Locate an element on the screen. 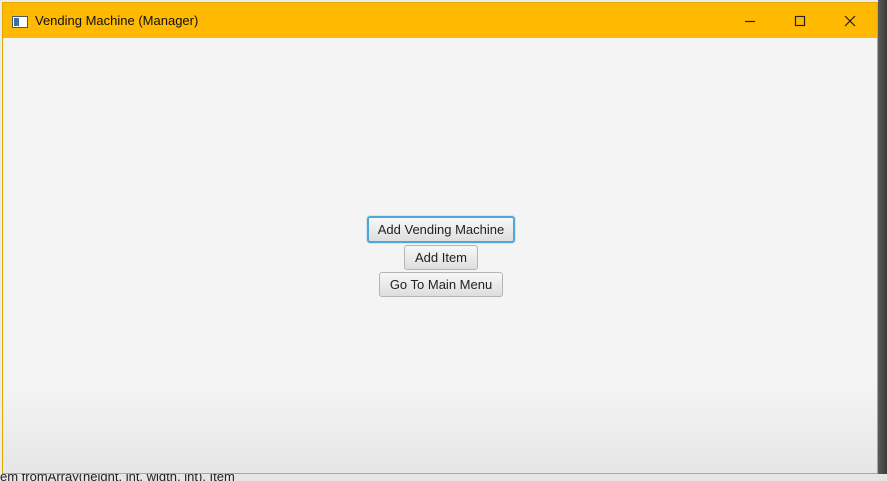 The image size is (887, 481). window-title: Vending Machine (Manager) is located at coordinates (117, 20).